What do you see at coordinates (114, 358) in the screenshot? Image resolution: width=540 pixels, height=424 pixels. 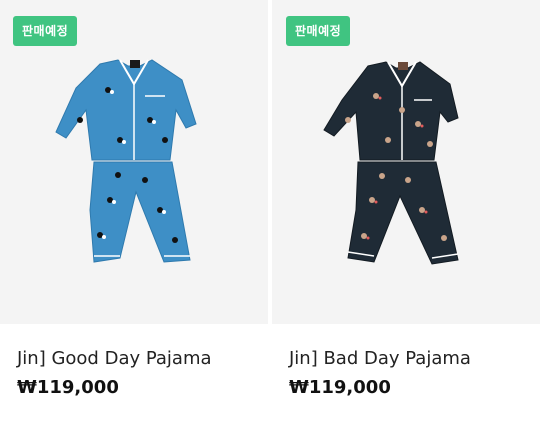 I see `product-name: Jin] Good Day Pajama` at bounding box center [114, 358].